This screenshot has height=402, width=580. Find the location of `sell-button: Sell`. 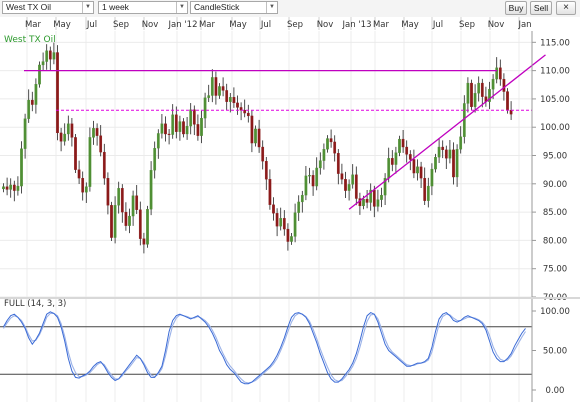

sell-button: Sell is located at coordinates (541, 8).